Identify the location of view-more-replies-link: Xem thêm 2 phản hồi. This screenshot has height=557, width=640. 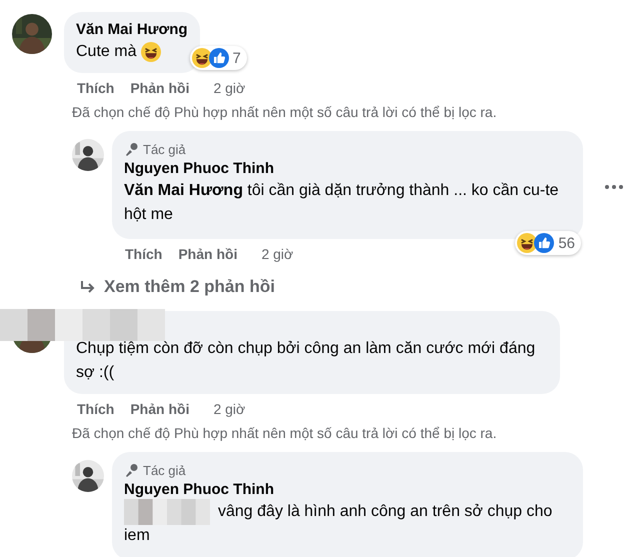
(360, 287).